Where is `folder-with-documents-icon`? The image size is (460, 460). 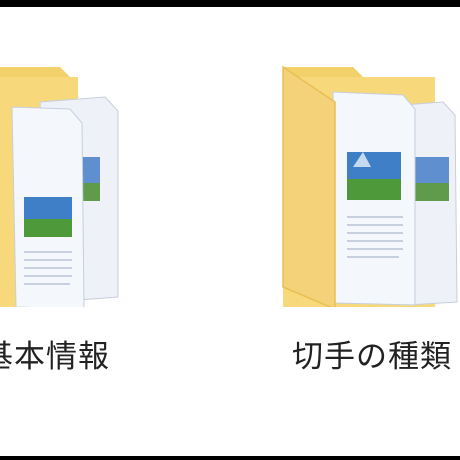
folder-with-documents-icon is located at coordinates (59, 187).